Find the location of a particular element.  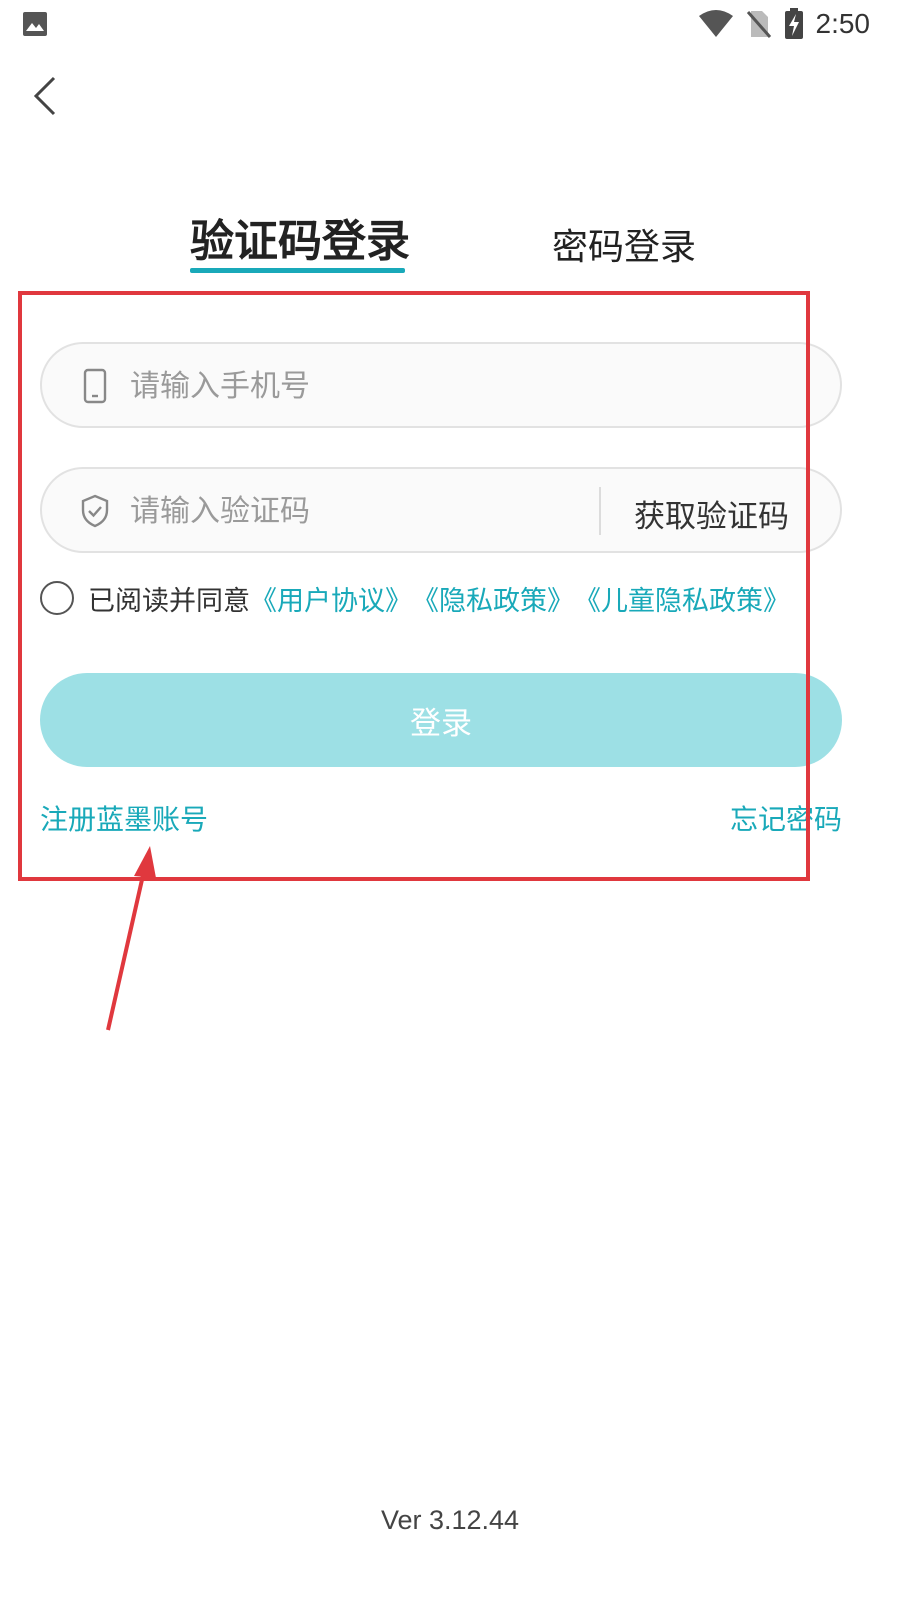

version-label: Ver 3.12.44 is located at coordinates (450, 1520).